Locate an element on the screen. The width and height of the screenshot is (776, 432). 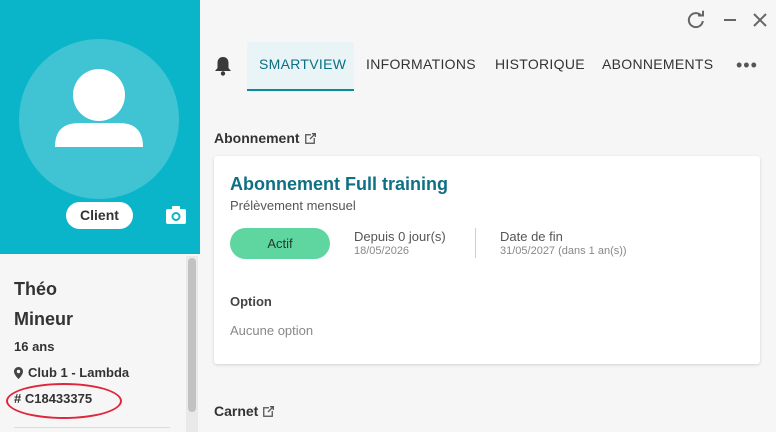
tab-abonnements: ABONNEMENTS is located at coordinates (657, 66).